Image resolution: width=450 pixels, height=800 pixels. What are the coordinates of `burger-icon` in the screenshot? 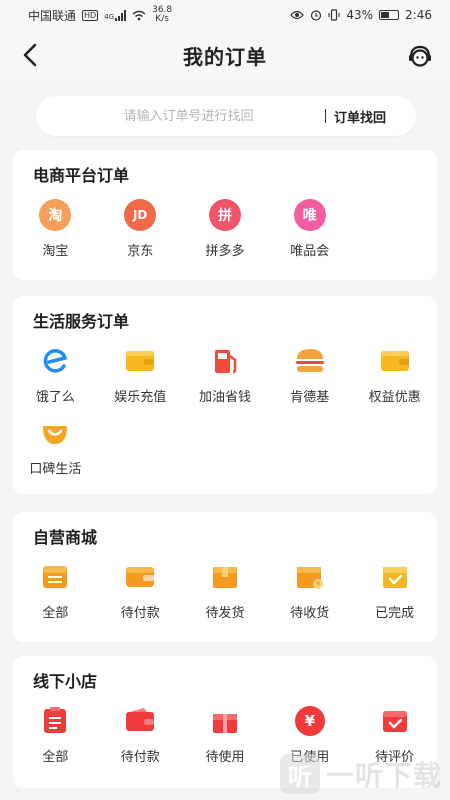 It's located at (309, 360).